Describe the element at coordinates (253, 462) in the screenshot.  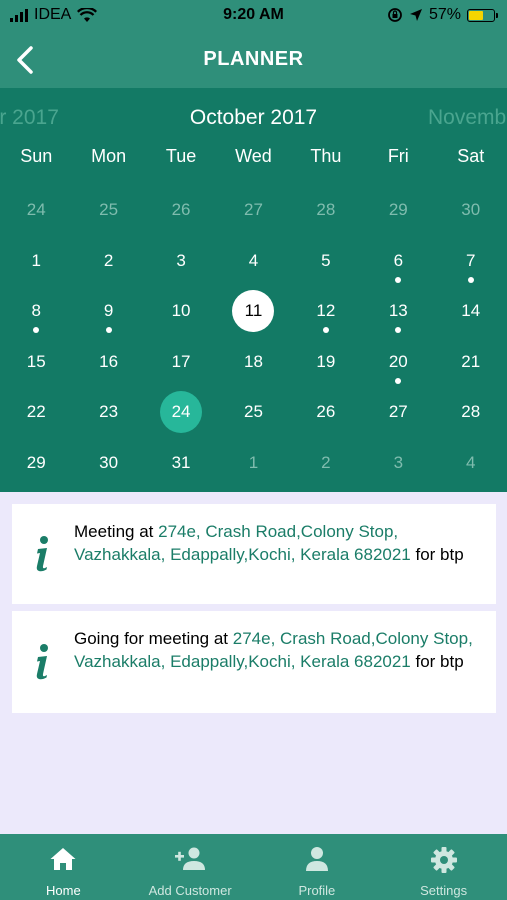
I see `day-number: 1` at that location.